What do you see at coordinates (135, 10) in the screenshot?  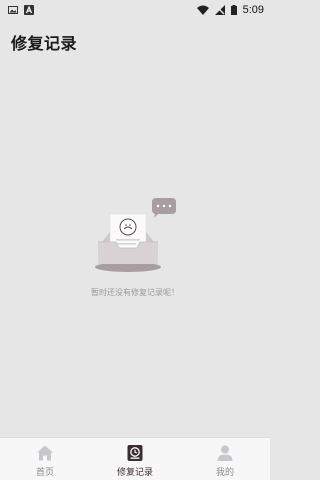 I see `status-bar: 5:09` at bounding box center [135, 10].